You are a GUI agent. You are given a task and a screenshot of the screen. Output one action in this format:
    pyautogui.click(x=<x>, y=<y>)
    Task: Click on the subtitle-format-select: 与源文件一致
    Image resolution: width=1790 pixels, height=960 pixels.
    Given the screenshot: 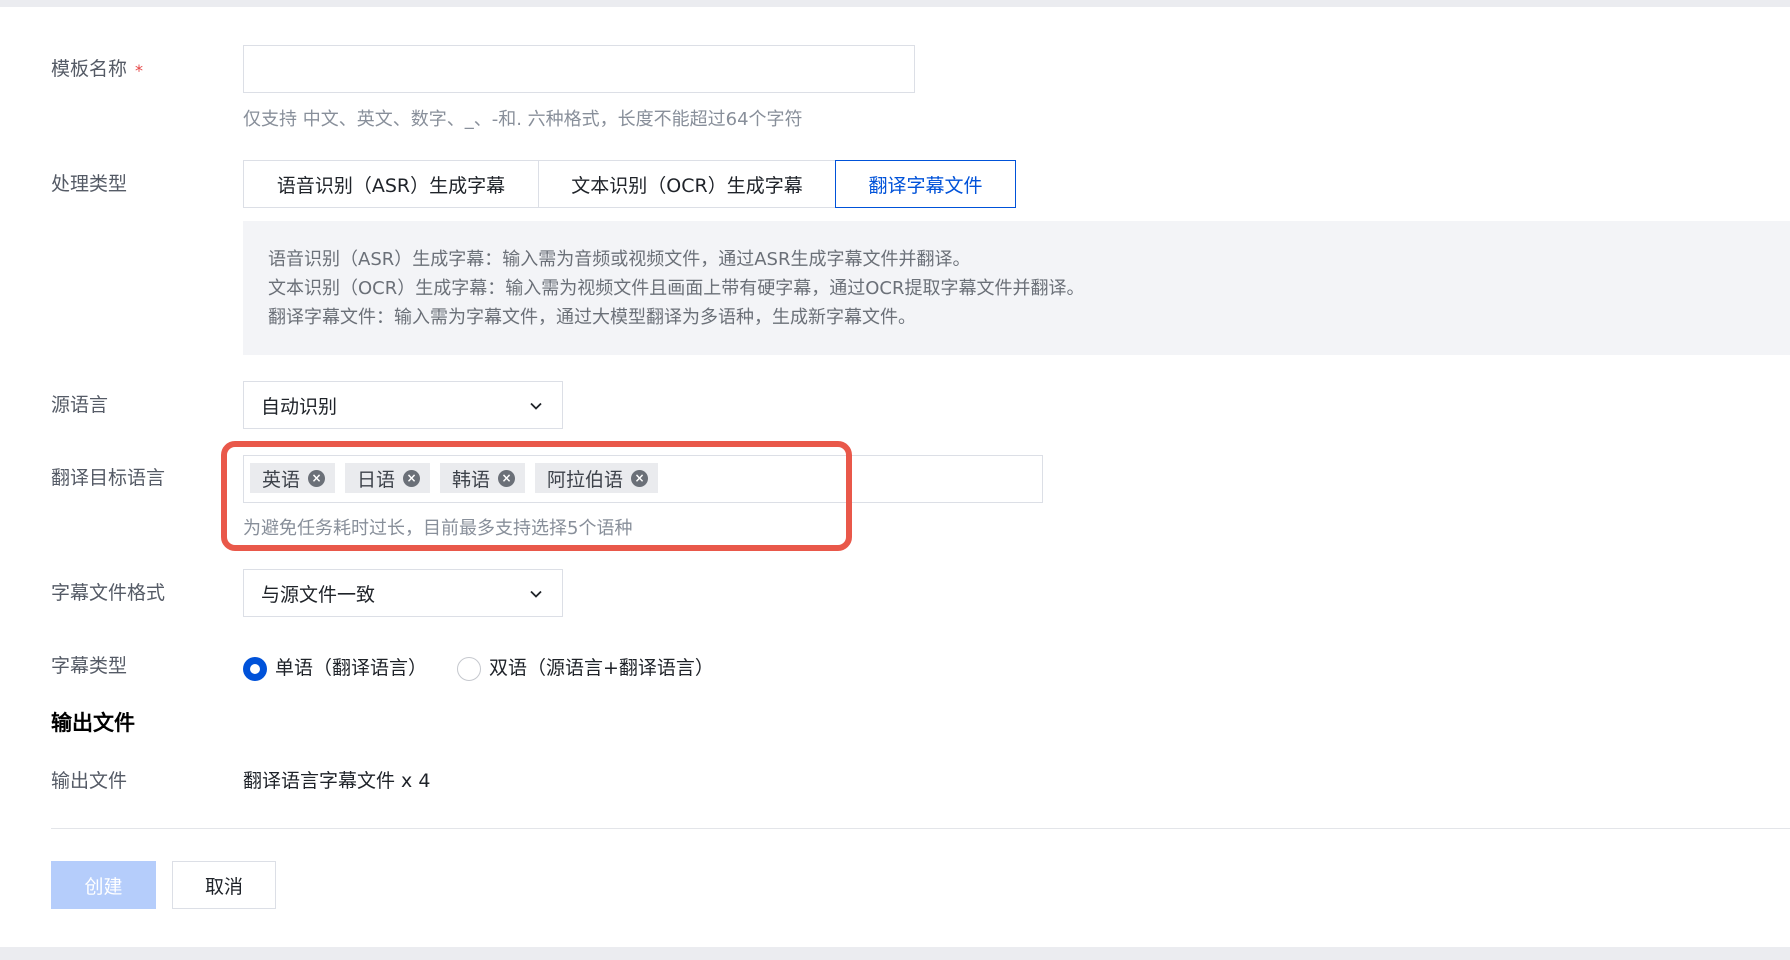 What is the action you would take?
    pyautogui.click(x=403, y=593)
    